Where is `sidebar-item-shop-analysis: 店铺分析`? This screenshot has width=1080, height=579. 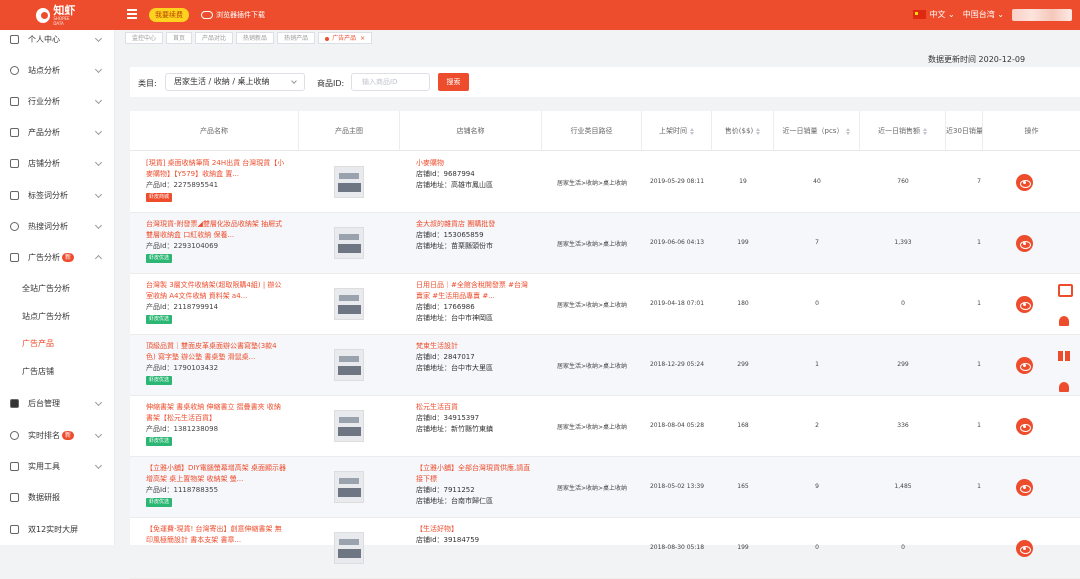 sidebar-item-shop-analysis: 店铺分析 is located at coordinates (57, 163).